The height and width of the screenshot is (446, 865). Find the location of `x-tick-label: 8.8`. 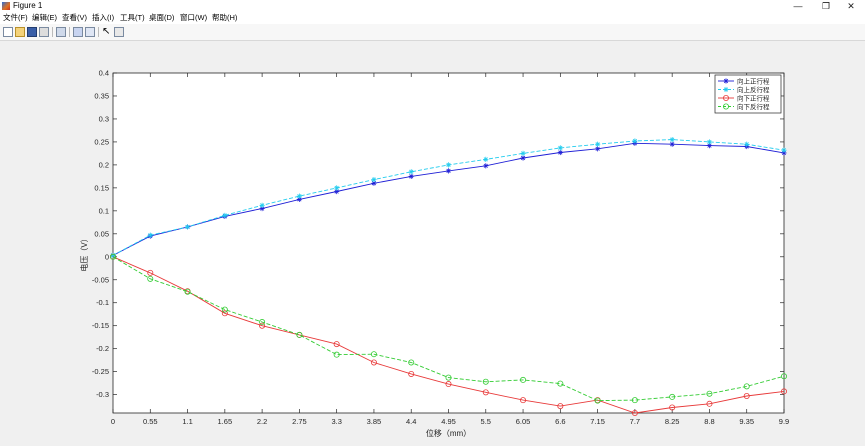

x-tick-label: 8.8 is located at coordinates (709, 421).